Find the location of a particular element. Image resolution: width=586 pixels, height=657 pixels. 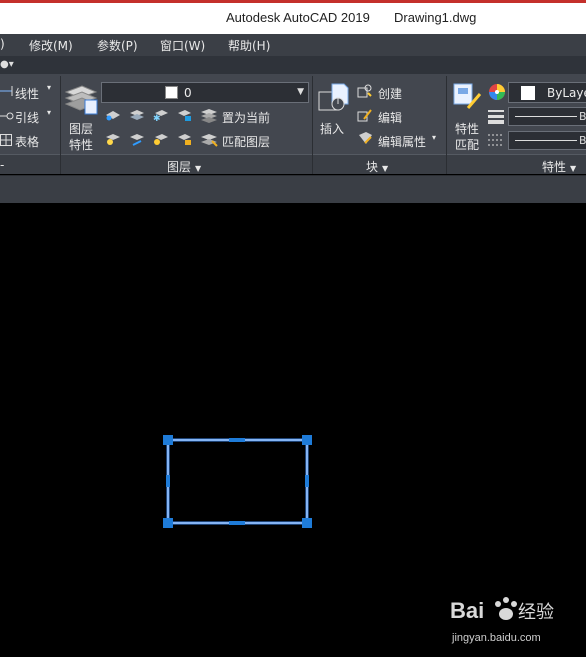

edit-attributes-button: 编辑属性 is located at coordinates (402, 141).